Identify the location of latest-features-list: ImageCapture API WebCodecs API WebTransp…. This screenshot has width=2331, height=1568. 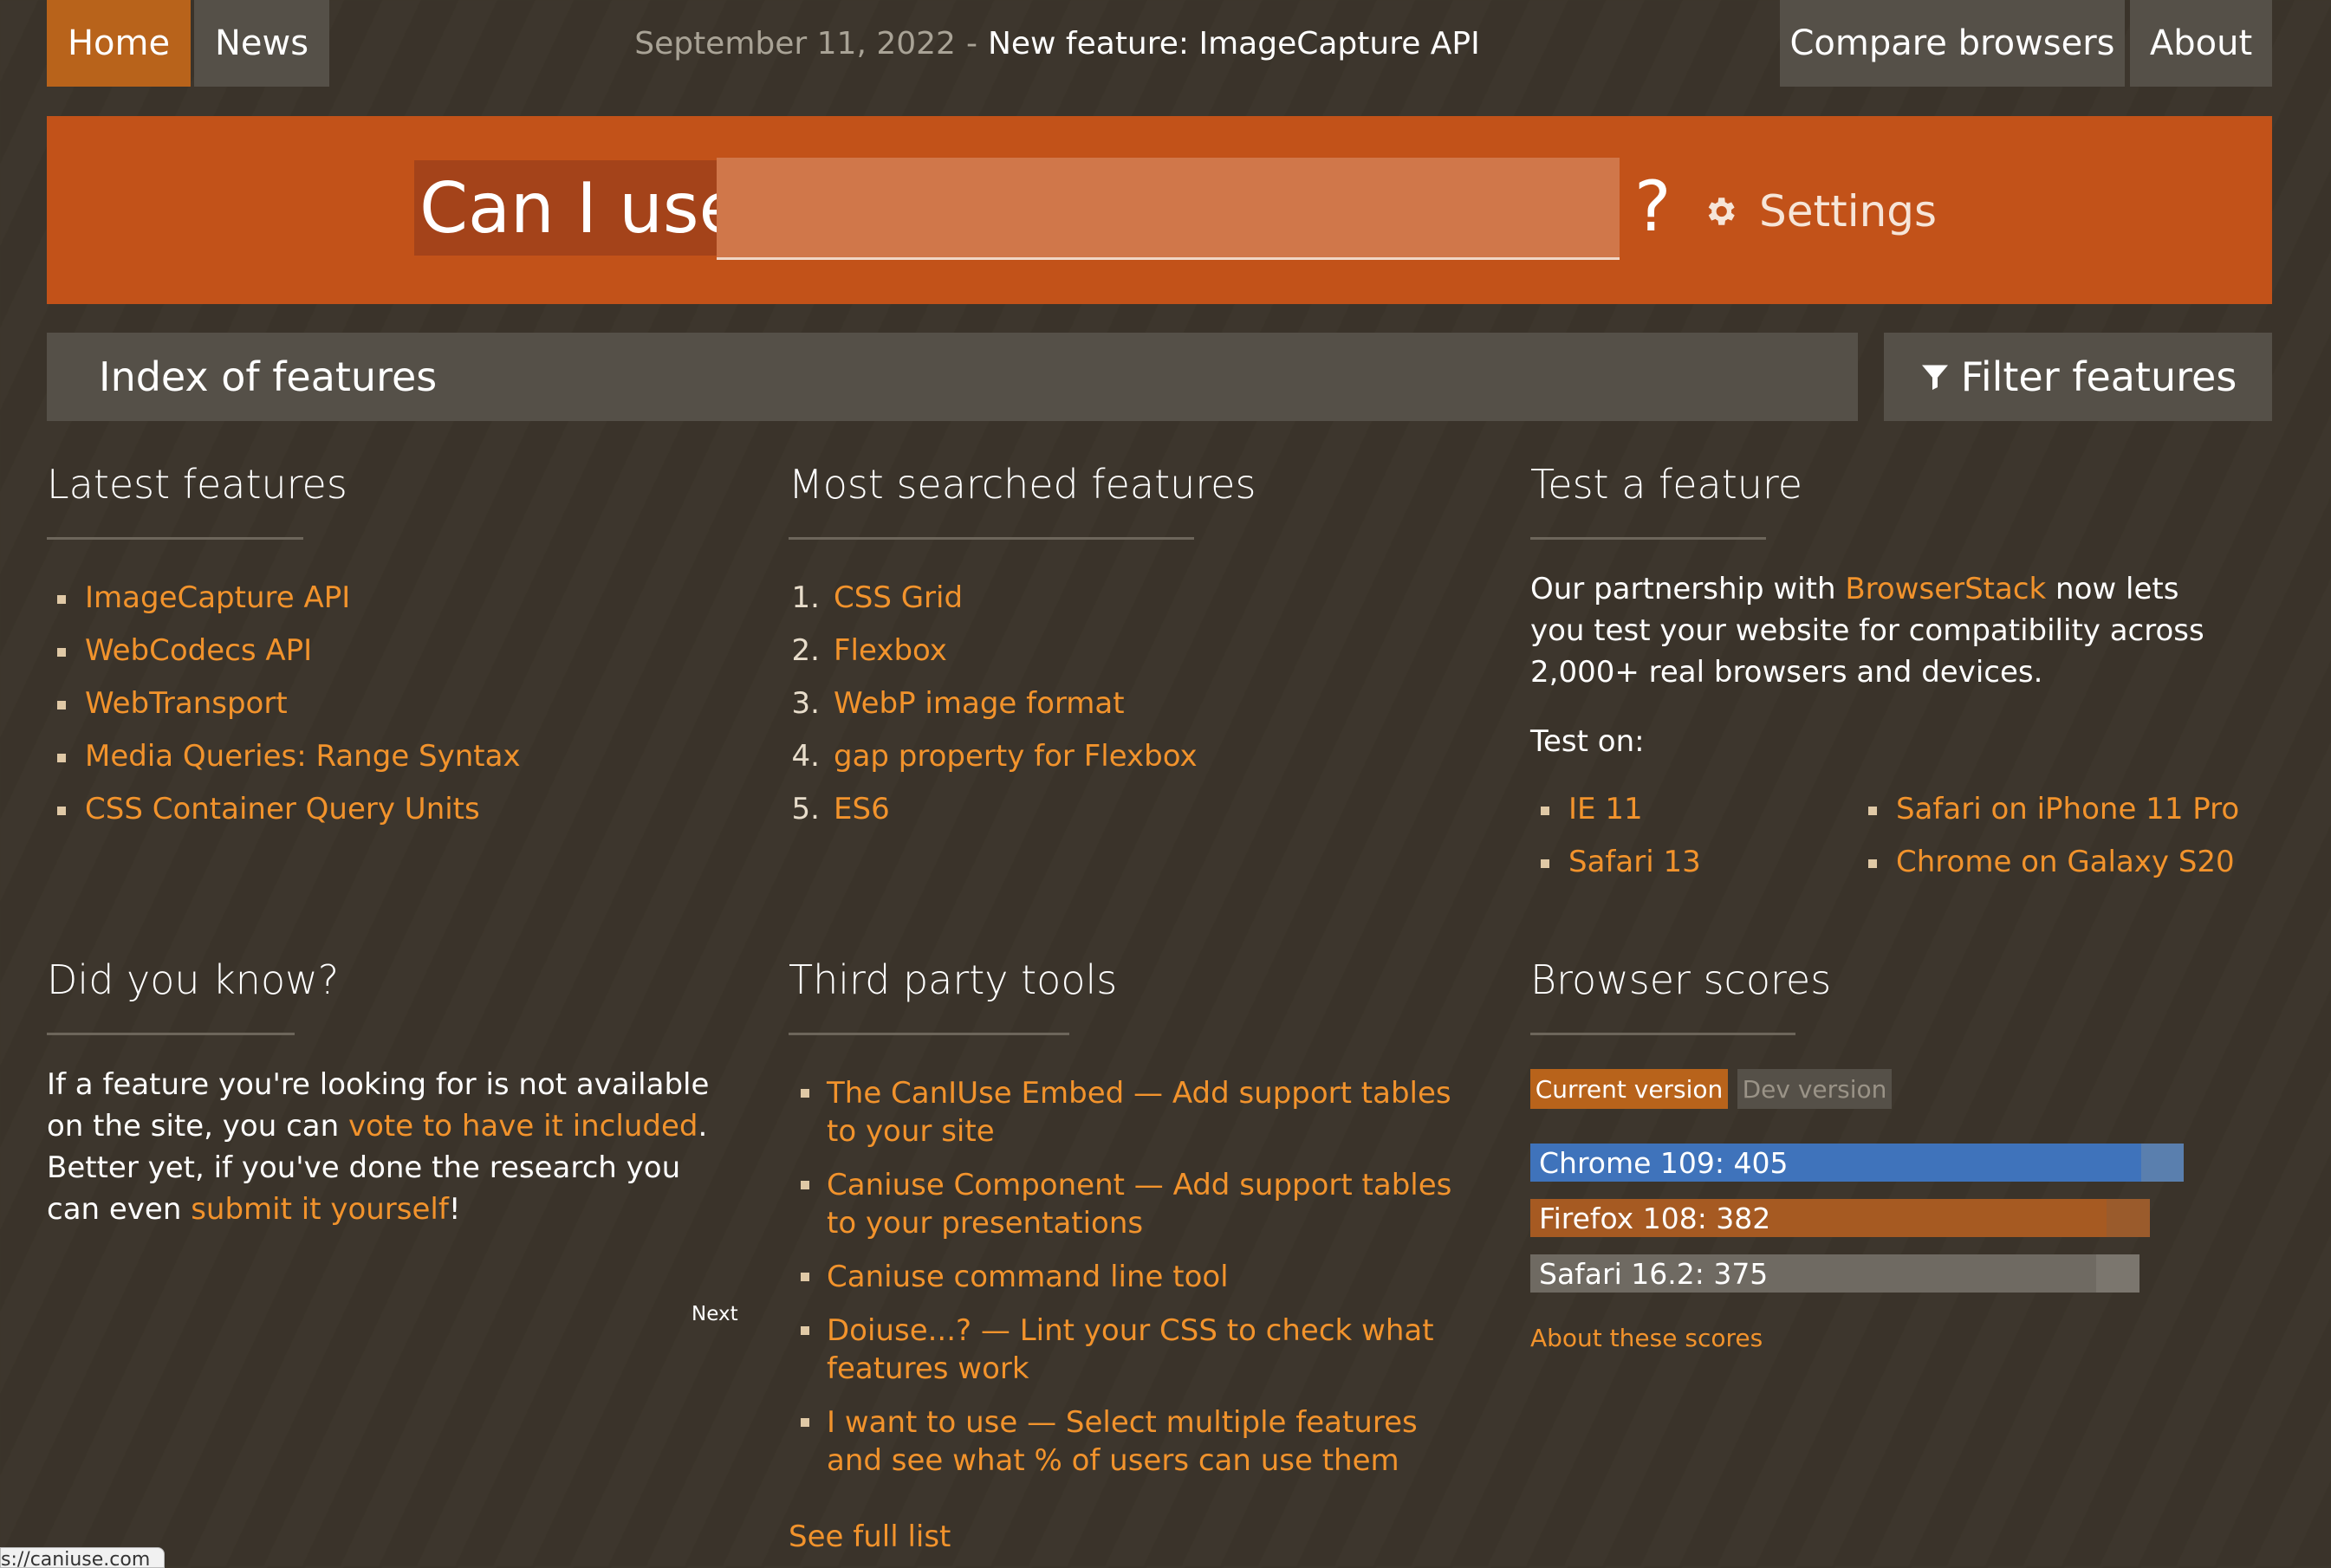
(284, 704).